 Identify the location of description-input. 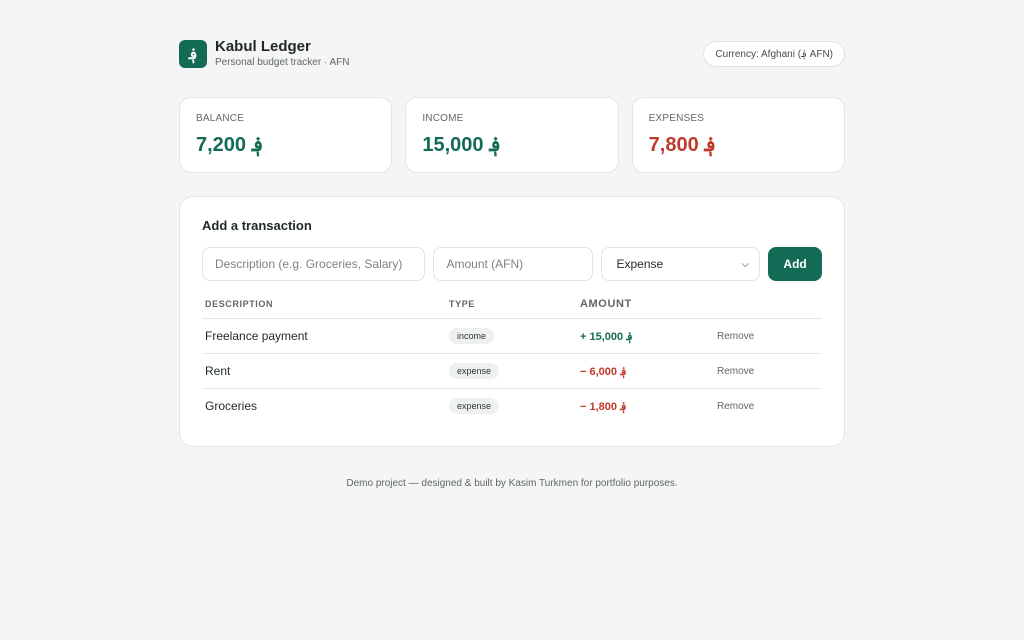
(314, 264).